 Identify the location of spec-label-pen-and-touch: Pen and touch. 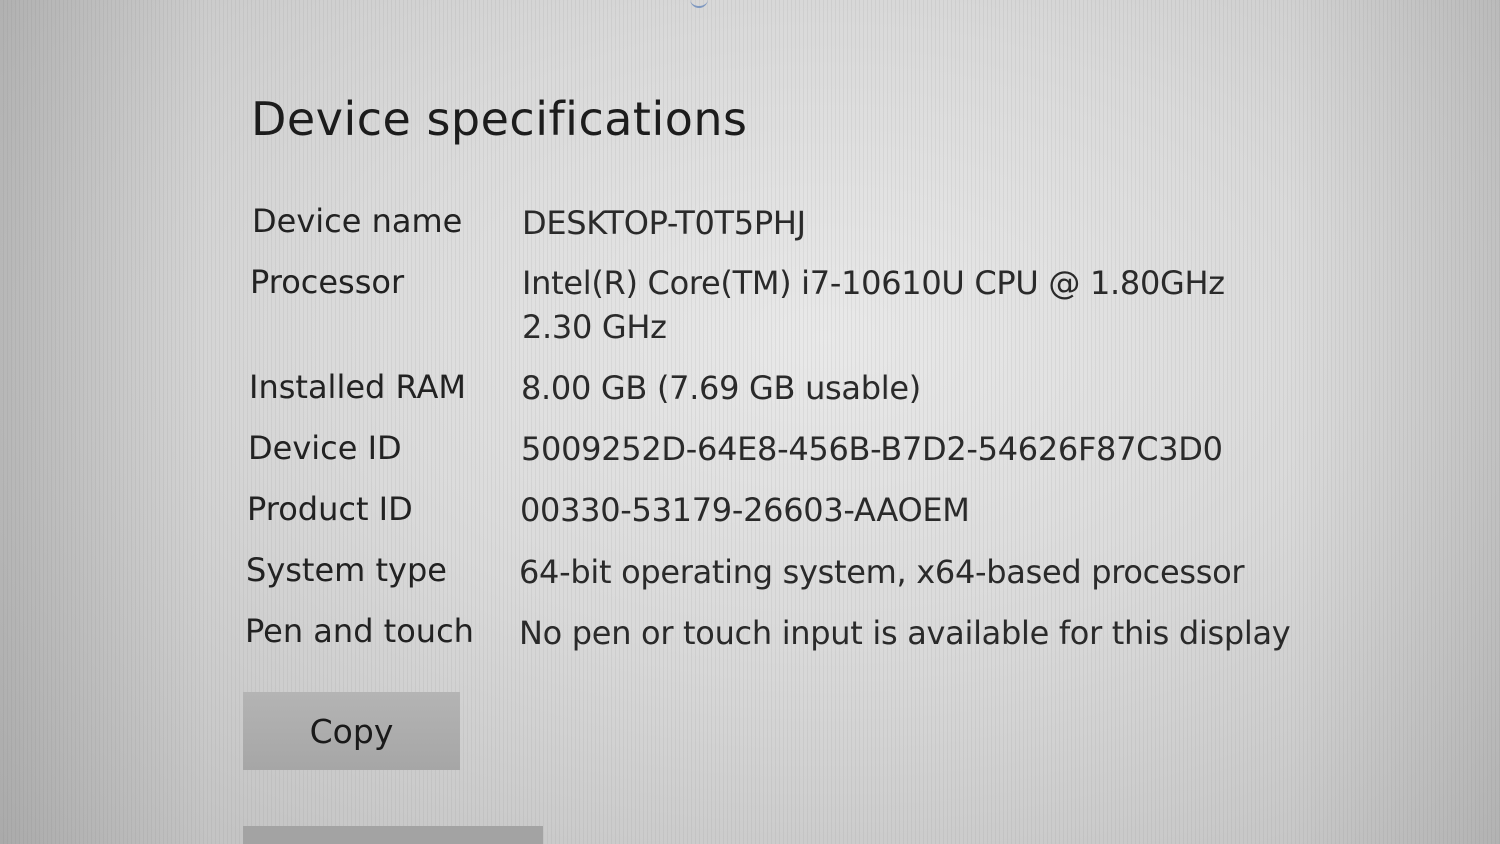
(359, 631).